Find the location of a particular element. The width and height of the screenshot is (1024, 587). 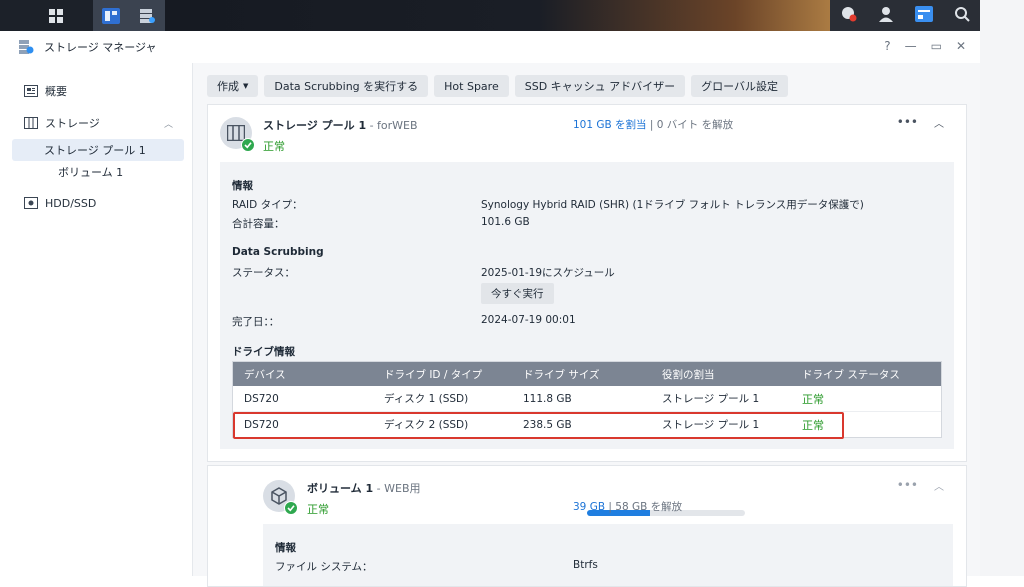

help-button: ? is located at coordinates (887, 46).